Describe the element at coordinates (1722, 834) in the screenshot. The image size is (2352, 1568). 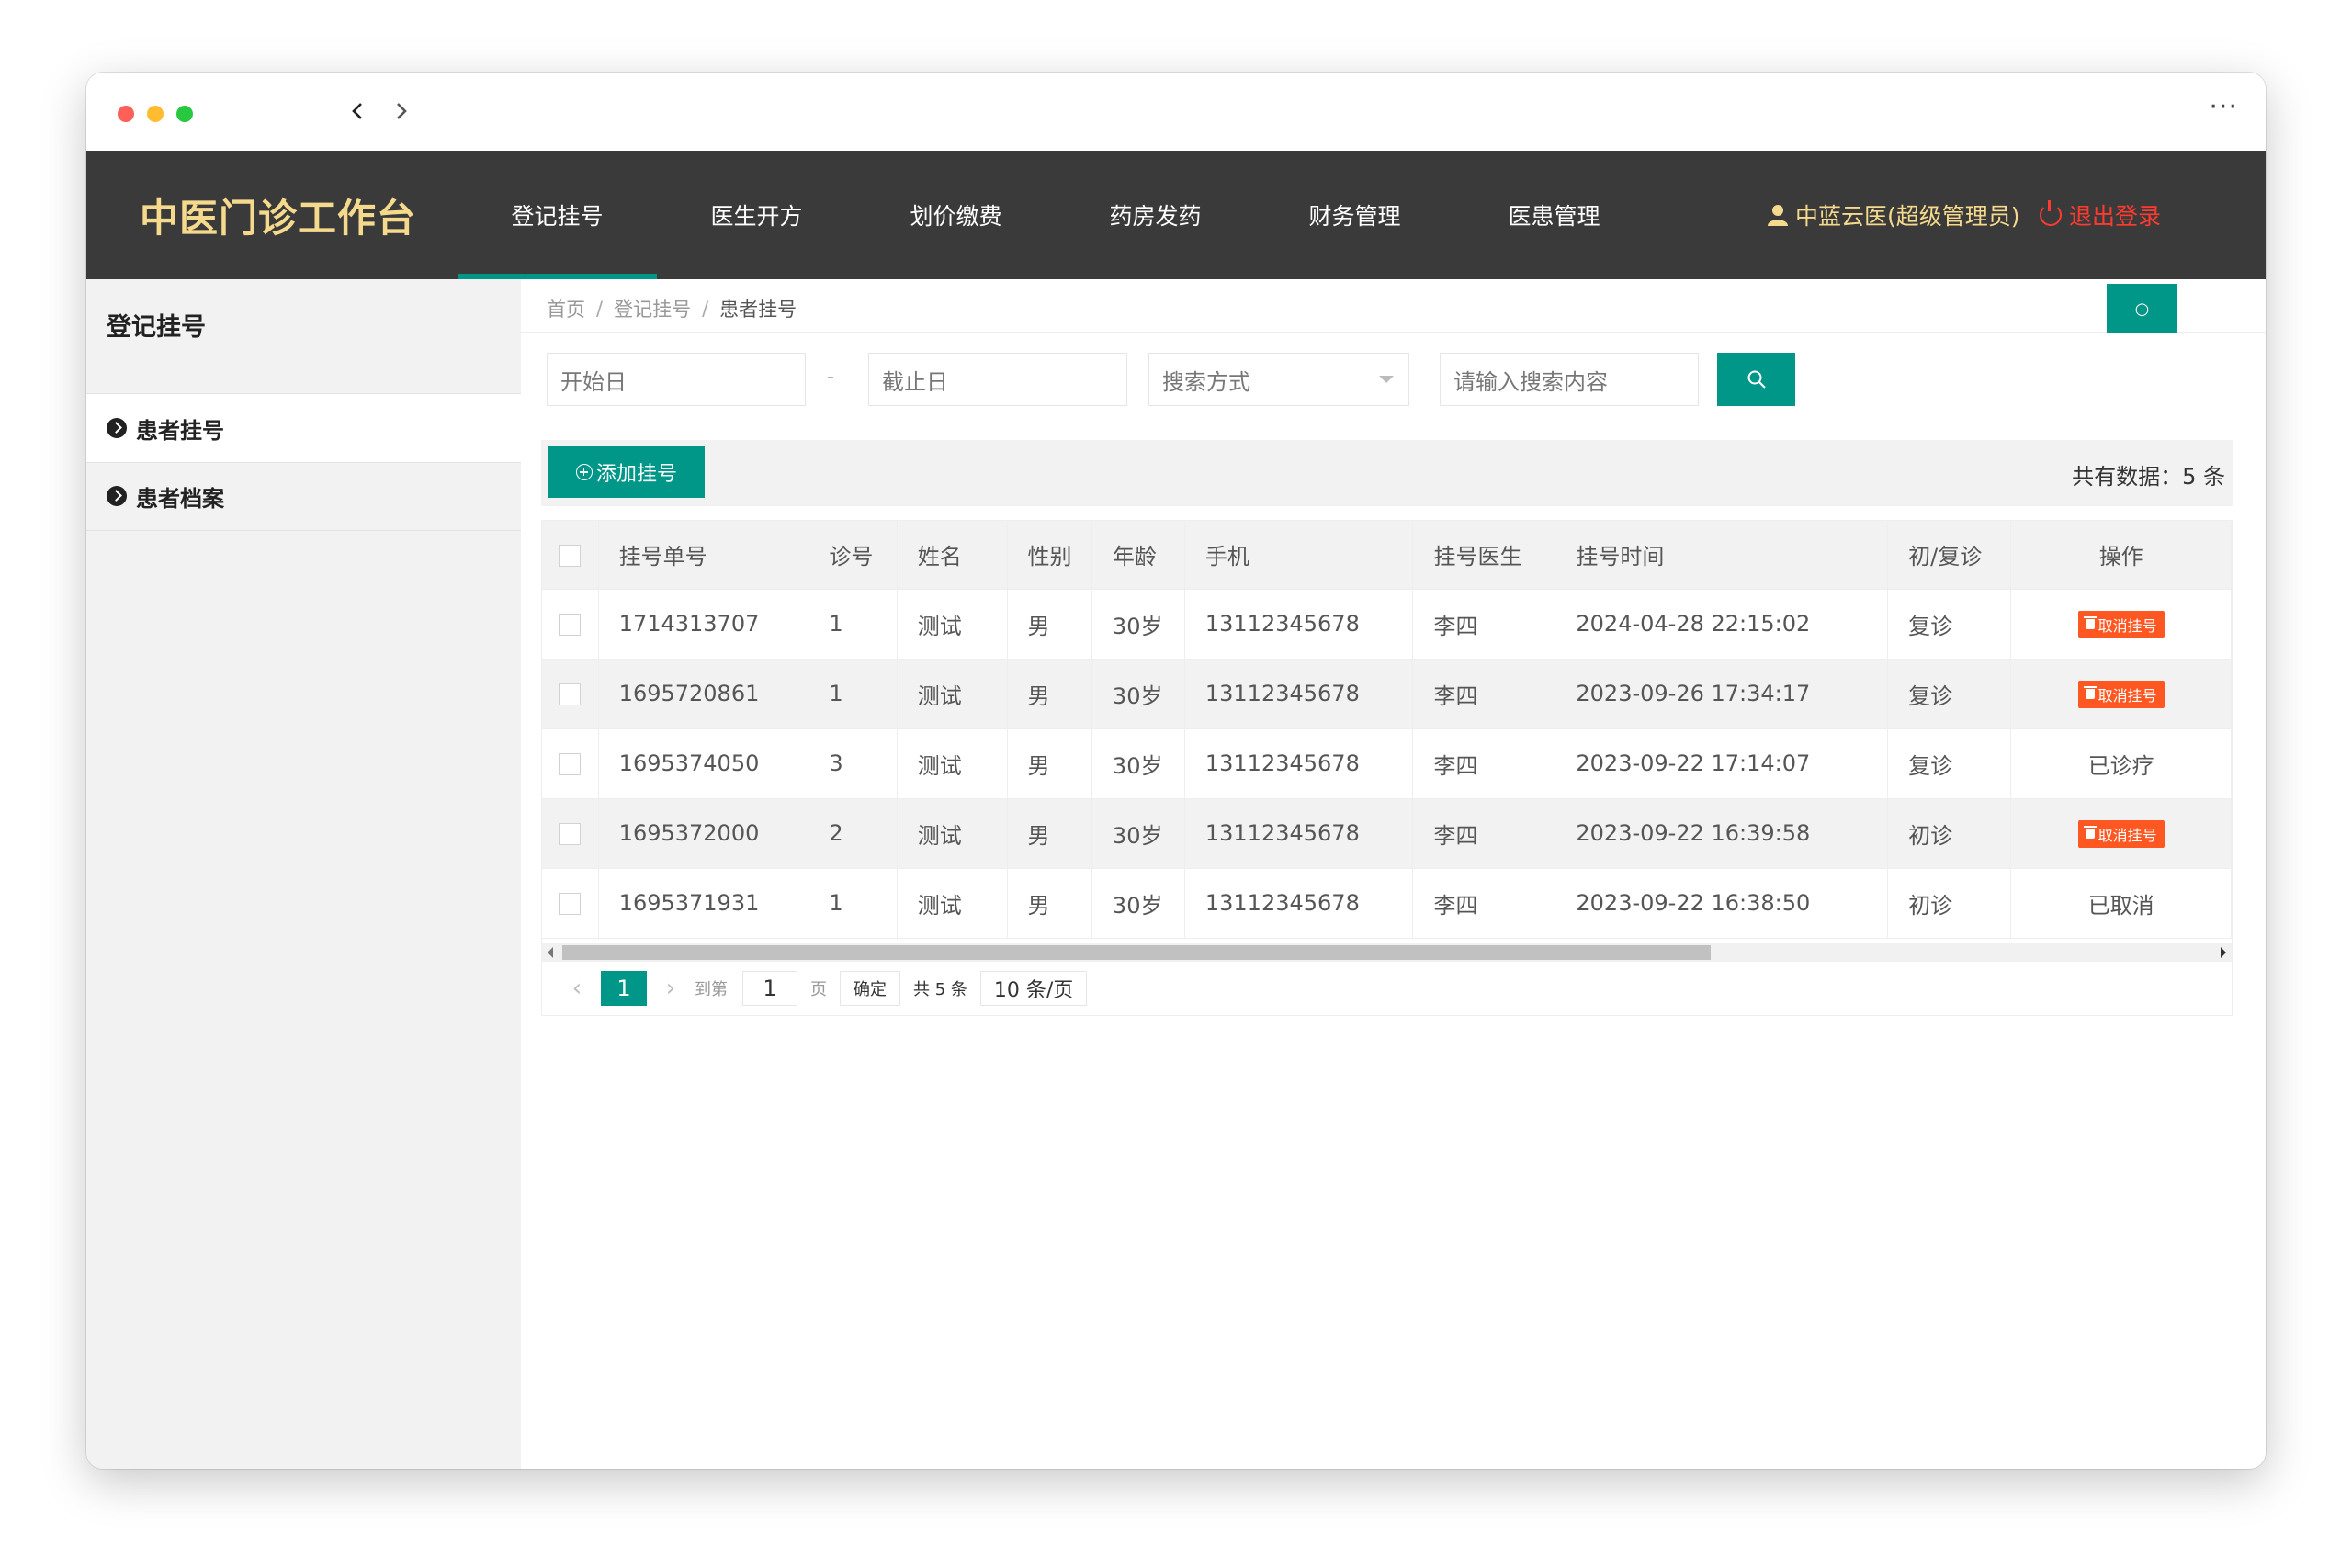
I see `cell-time: 2023-09-22 16:39:58` at that location.